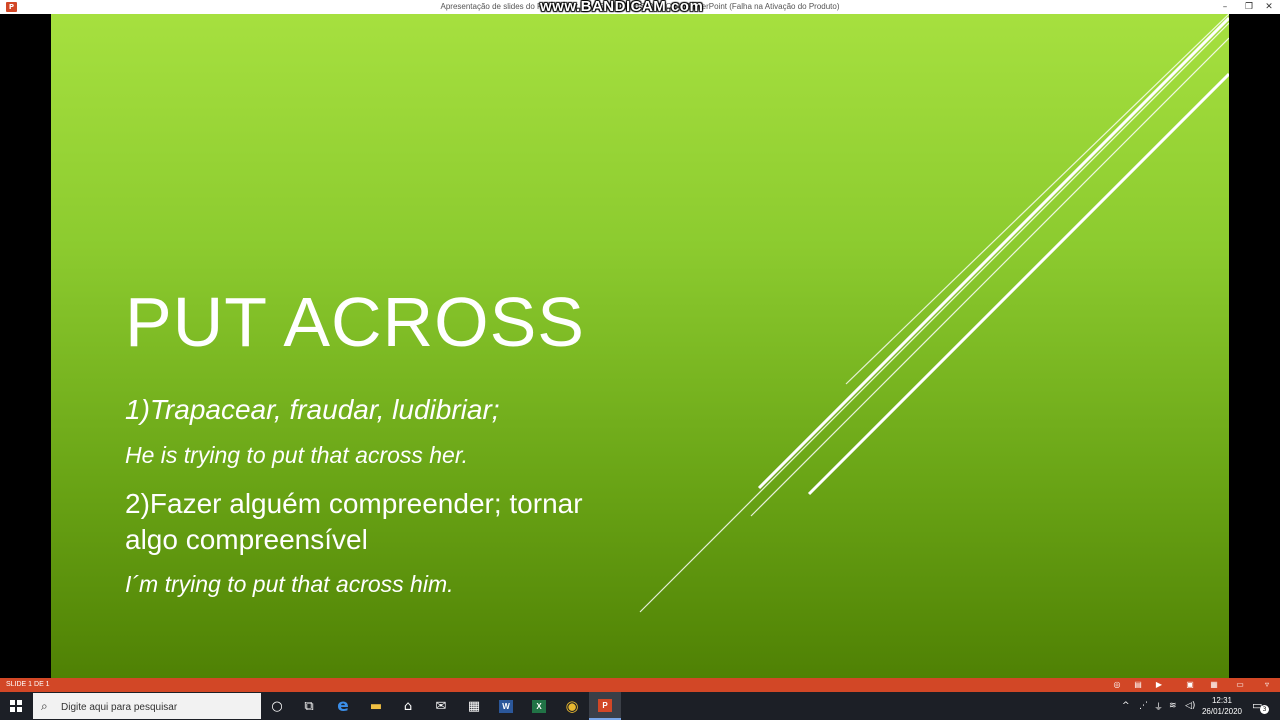 The height and width of the screenshot is (720, 1280). What do you see at coordinates (408, 706) in the screenshot?
I see `store-icon: ⌂` at bounding box center [408, 706].